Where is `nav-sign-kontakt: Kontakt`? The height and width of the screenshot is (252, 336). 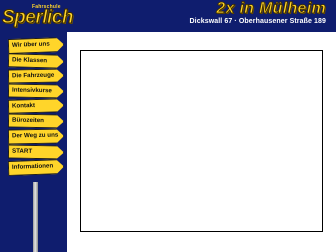 nav-sign-kontakt: Kontakt is located at coordinates (36, 105).